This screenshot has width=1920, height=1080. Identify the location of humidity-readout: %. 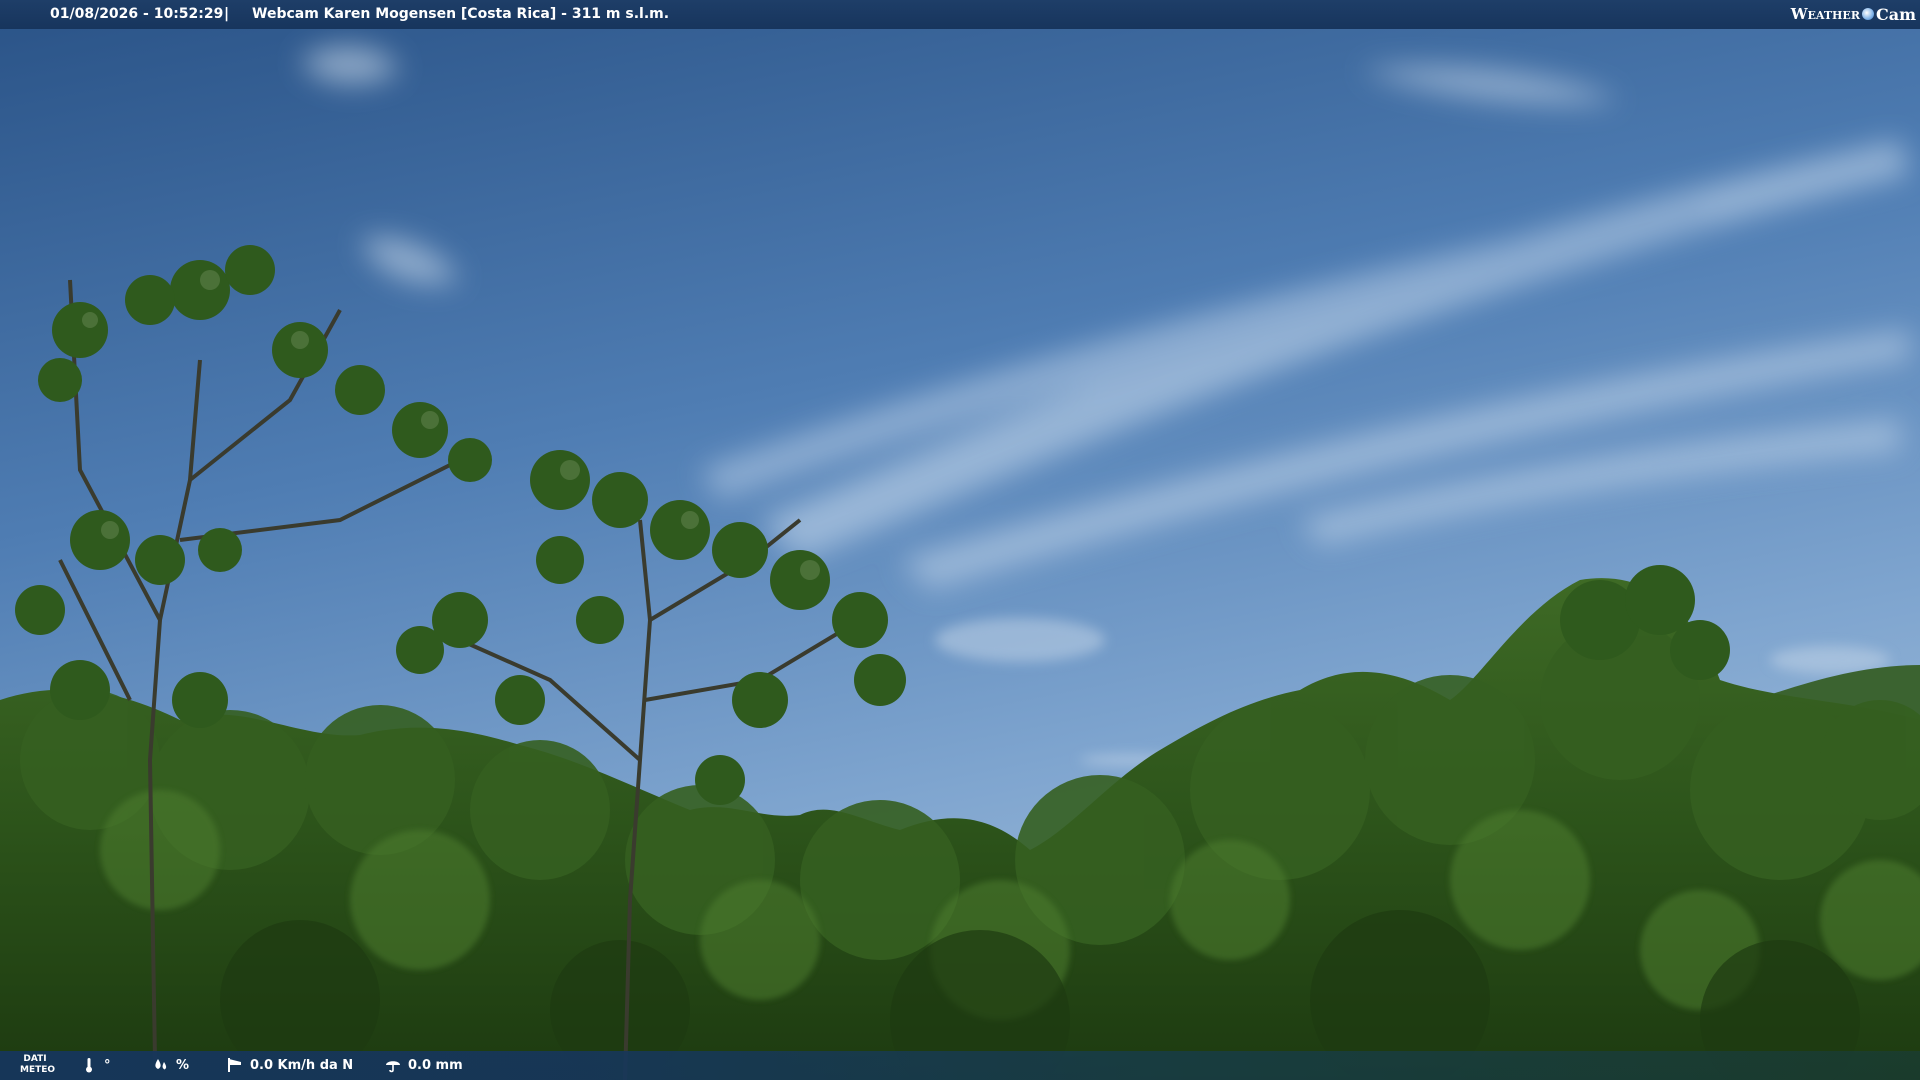
(170, 1065).